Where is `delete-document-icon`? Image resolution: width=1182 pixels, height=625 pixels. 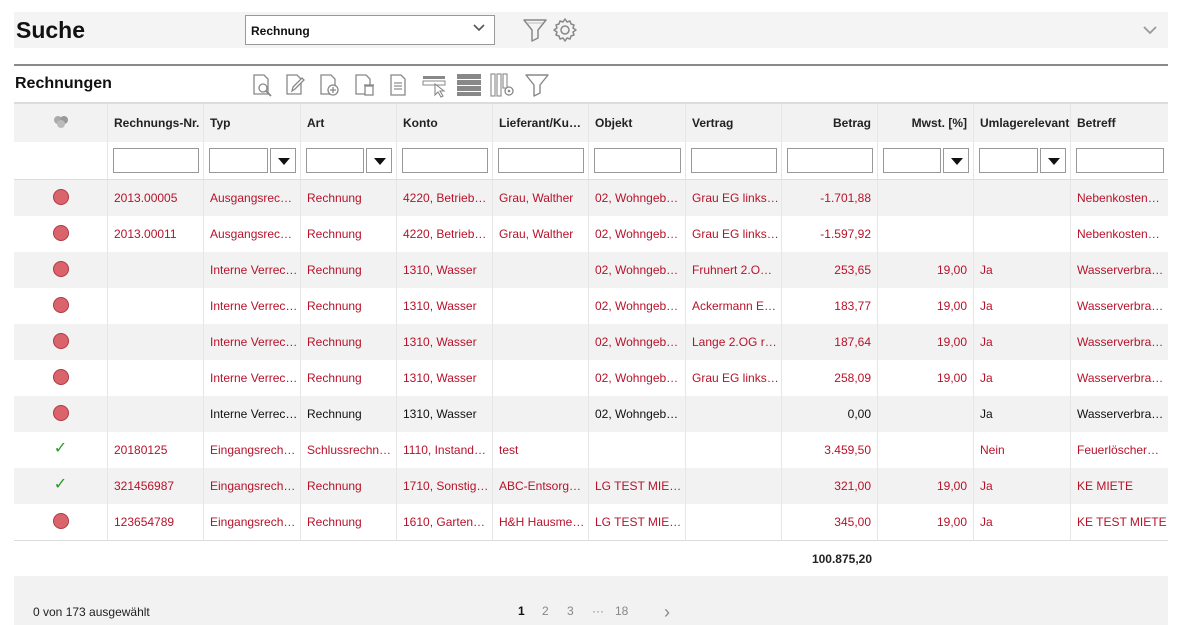 delete-document-icon is located at coordinates (364, 85).